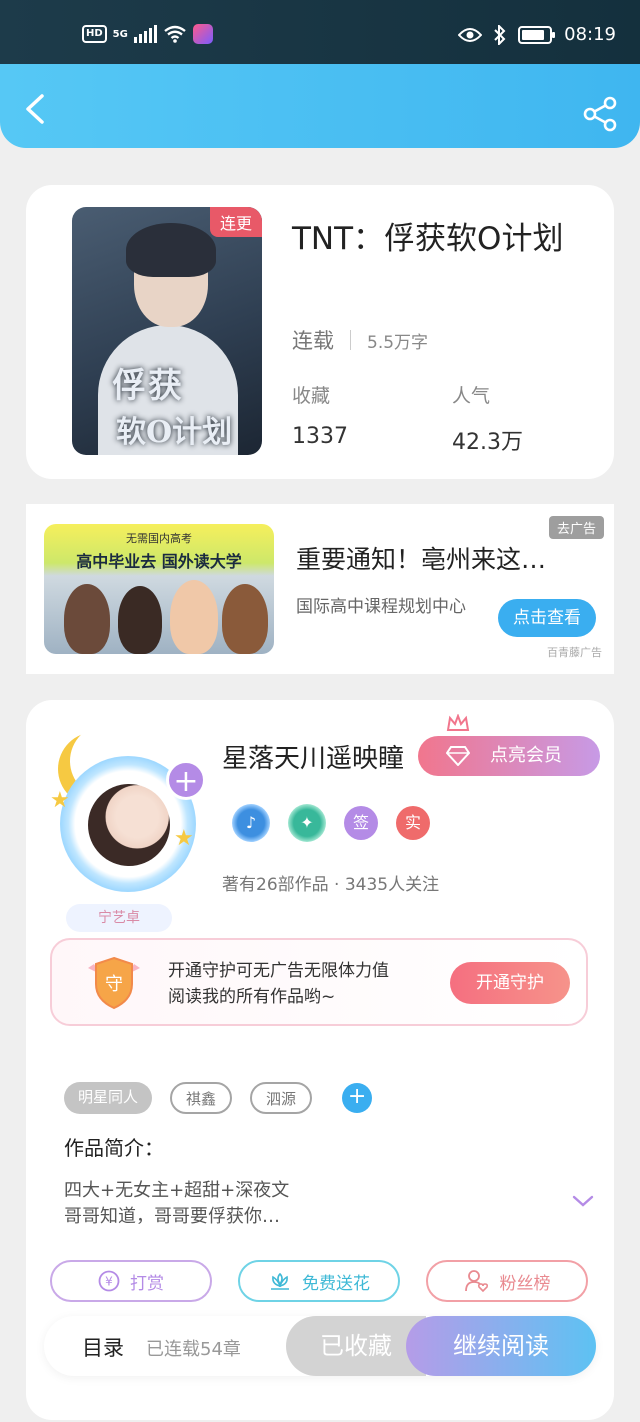  Describe the element at coordinates (458, 756) in the screenshot. I see `diamond-icon` at that location.